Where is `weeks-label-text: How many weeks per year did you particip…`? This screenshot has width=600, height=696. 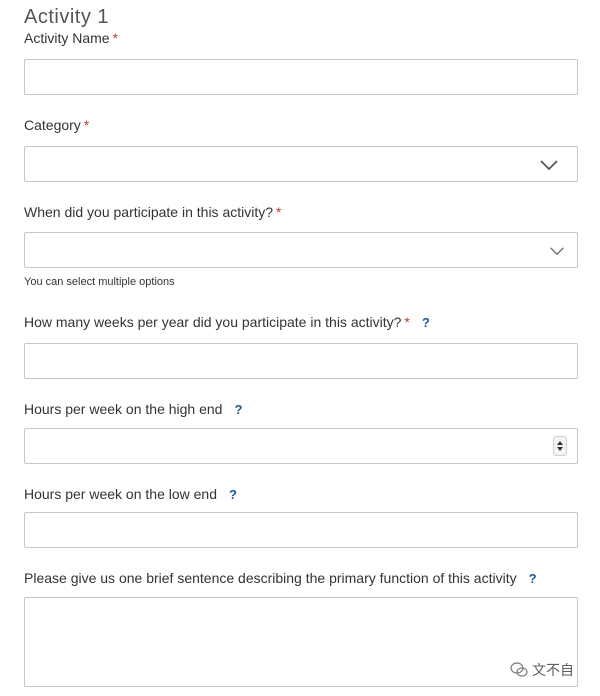
weeks-label-text: How many weeks per year did you particip… is located at coordinates (213, 322).